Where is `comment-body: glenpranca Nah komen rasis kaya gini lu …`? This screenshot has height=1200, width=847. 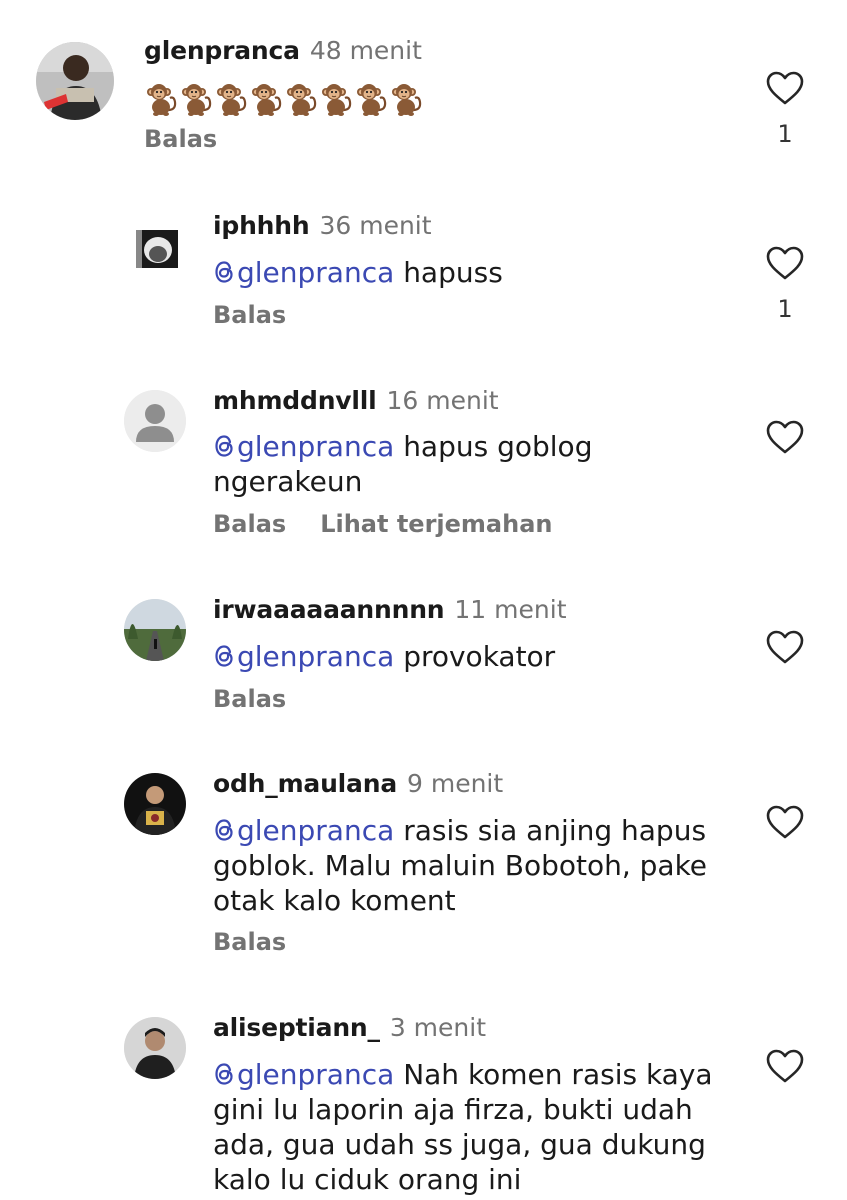 comment-body: glenpranca Nah komen rasis kaya gini lu … is located at coordinates (465, 1127).